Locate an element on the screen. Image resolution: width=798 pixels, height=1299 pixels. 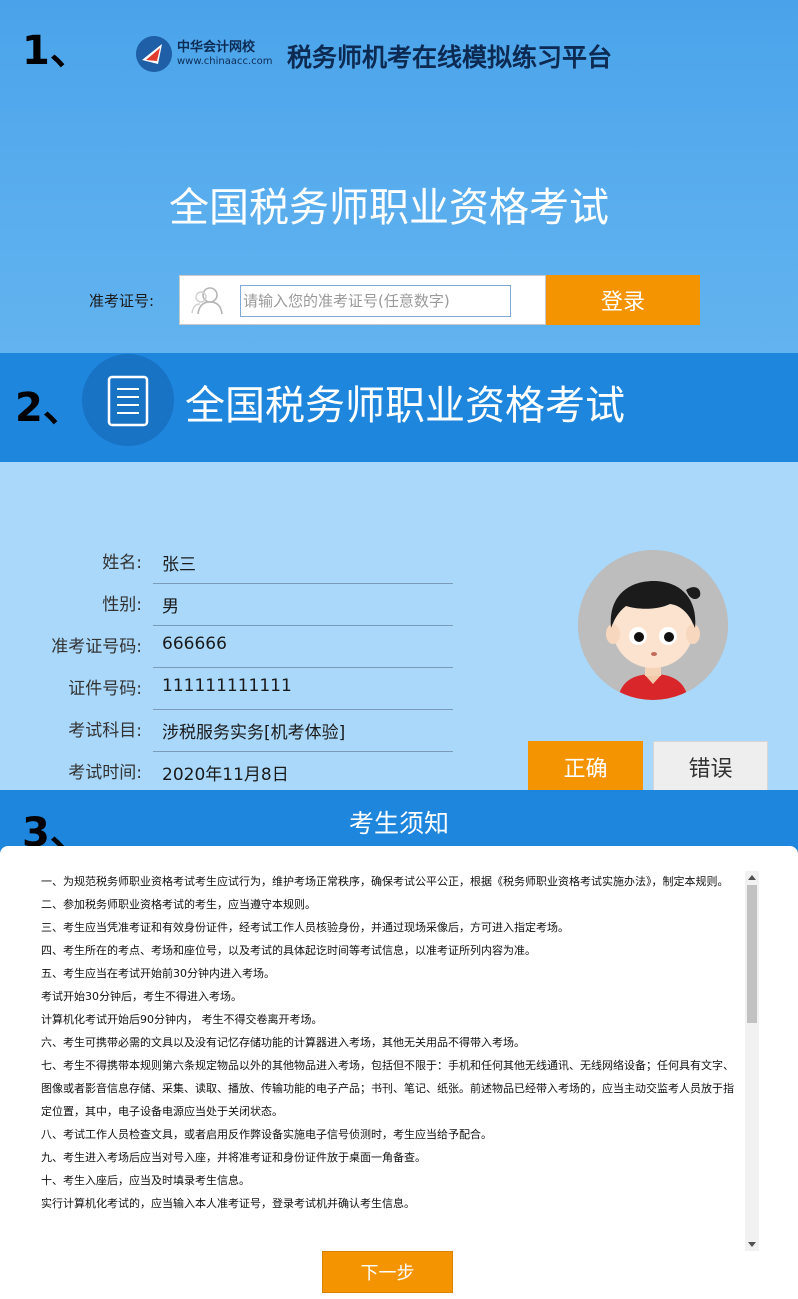
scroll-down-arrow-icon is located at coordinates (752, 1244).